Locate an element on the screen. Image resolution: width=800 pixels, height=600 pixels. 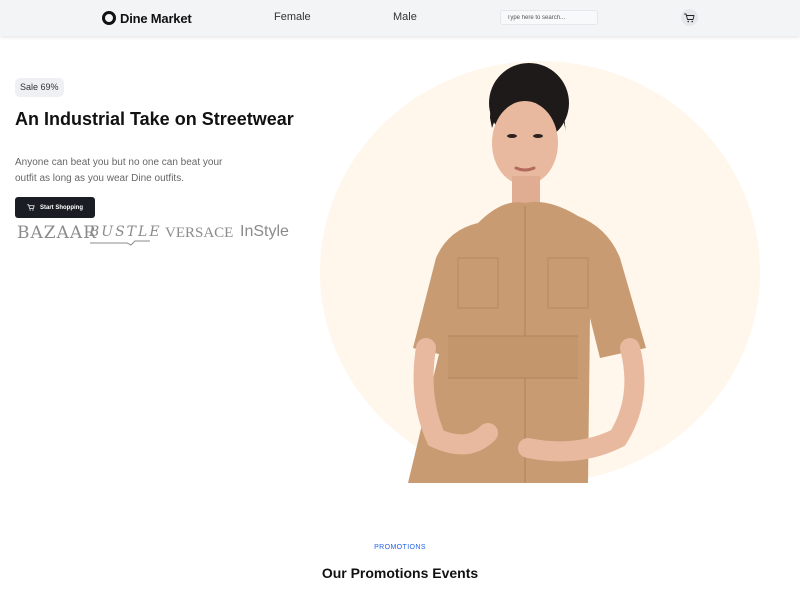
hero-title: An Industrial Take on Streetwear is located at coordinates (154, 119).